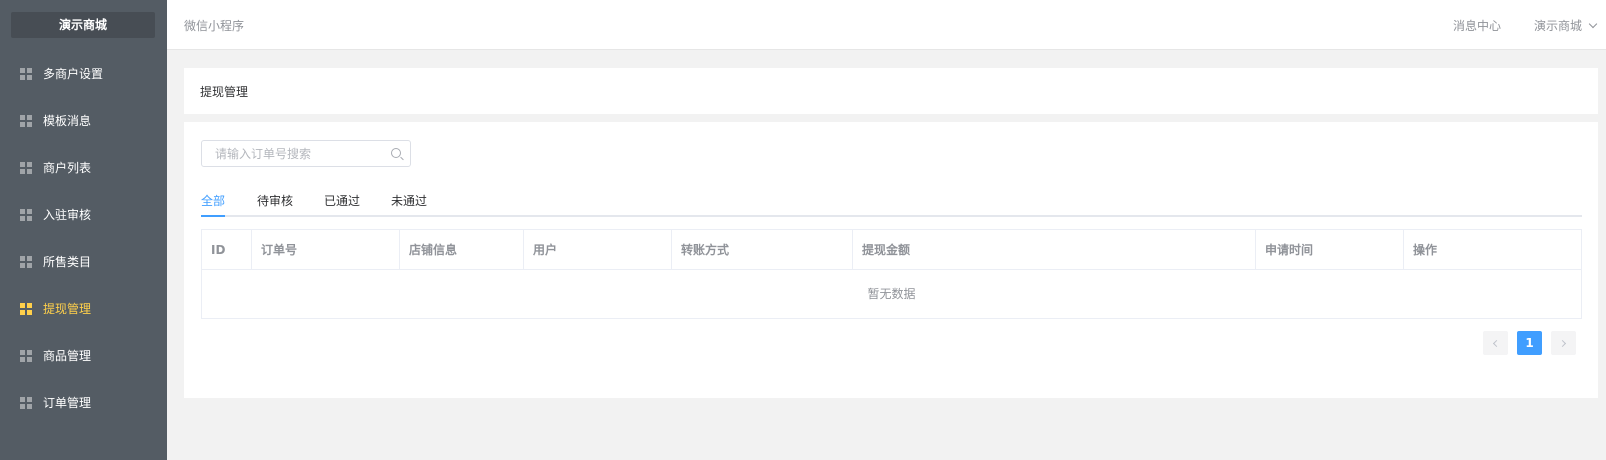  Describe the element at coordinates (342, 200) in the screenshot. I see `tab-approved: 已通过` at that location.